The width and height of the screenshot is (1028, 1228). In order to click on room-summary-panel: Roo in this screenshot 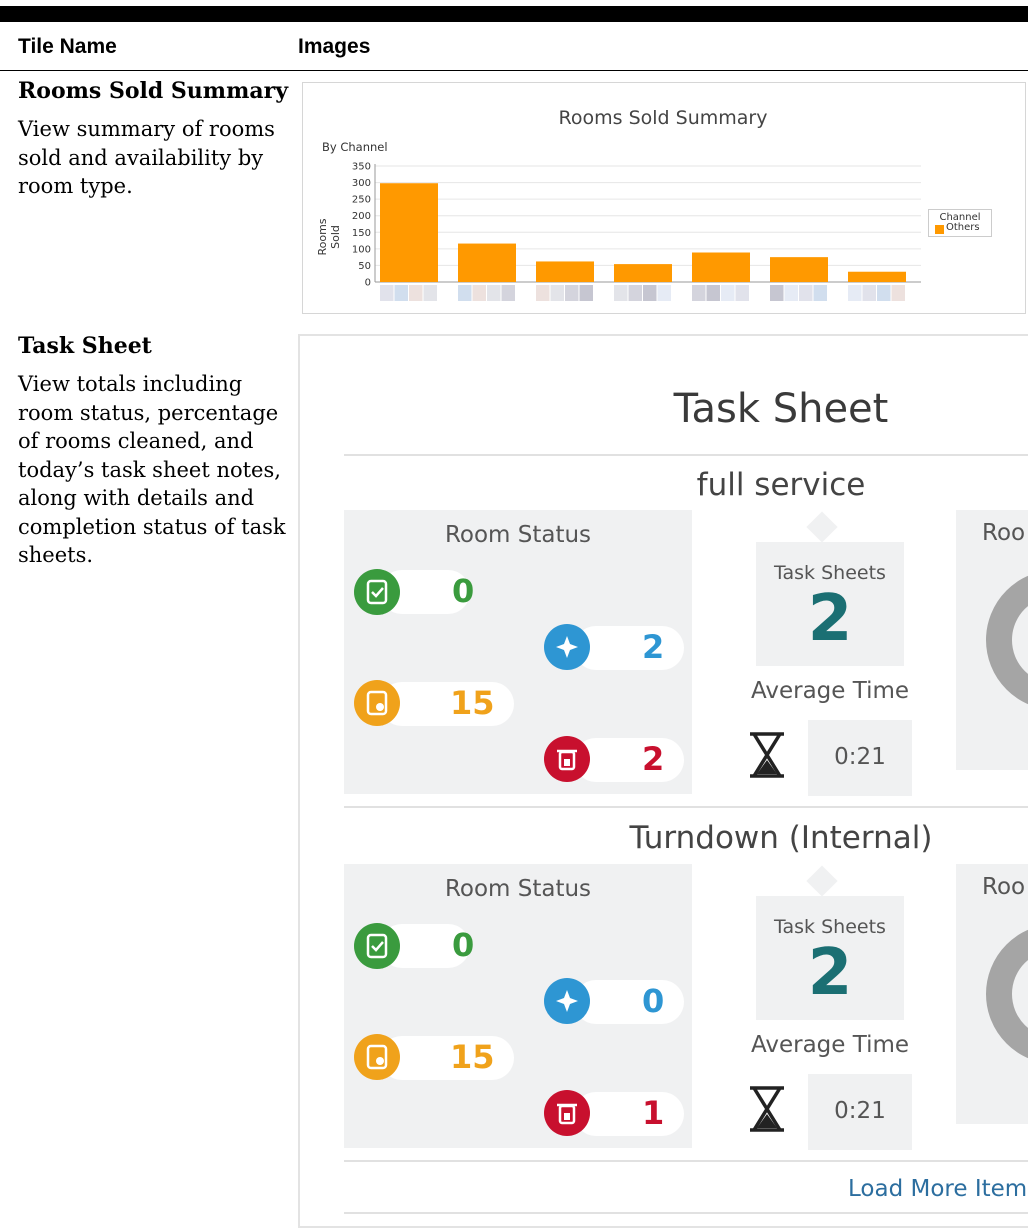, I will do `click(992, 640)`.